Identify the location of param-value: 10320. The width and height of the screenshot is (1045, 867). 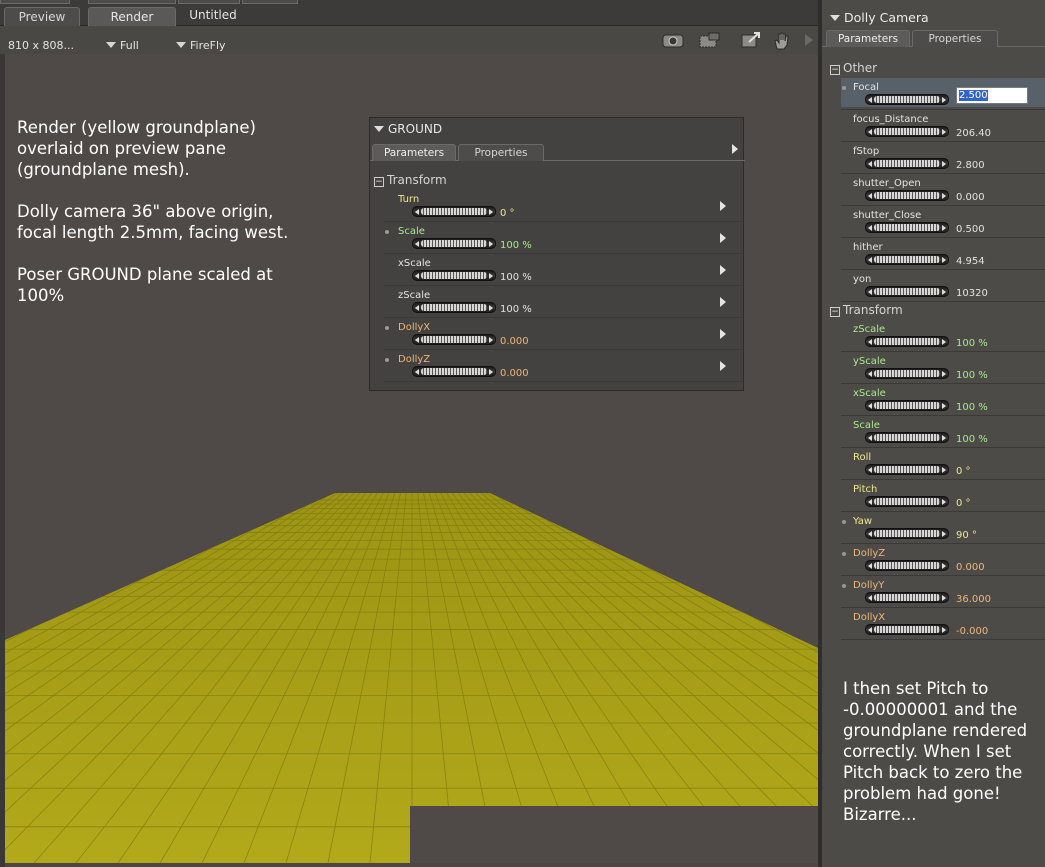
(972, 293).